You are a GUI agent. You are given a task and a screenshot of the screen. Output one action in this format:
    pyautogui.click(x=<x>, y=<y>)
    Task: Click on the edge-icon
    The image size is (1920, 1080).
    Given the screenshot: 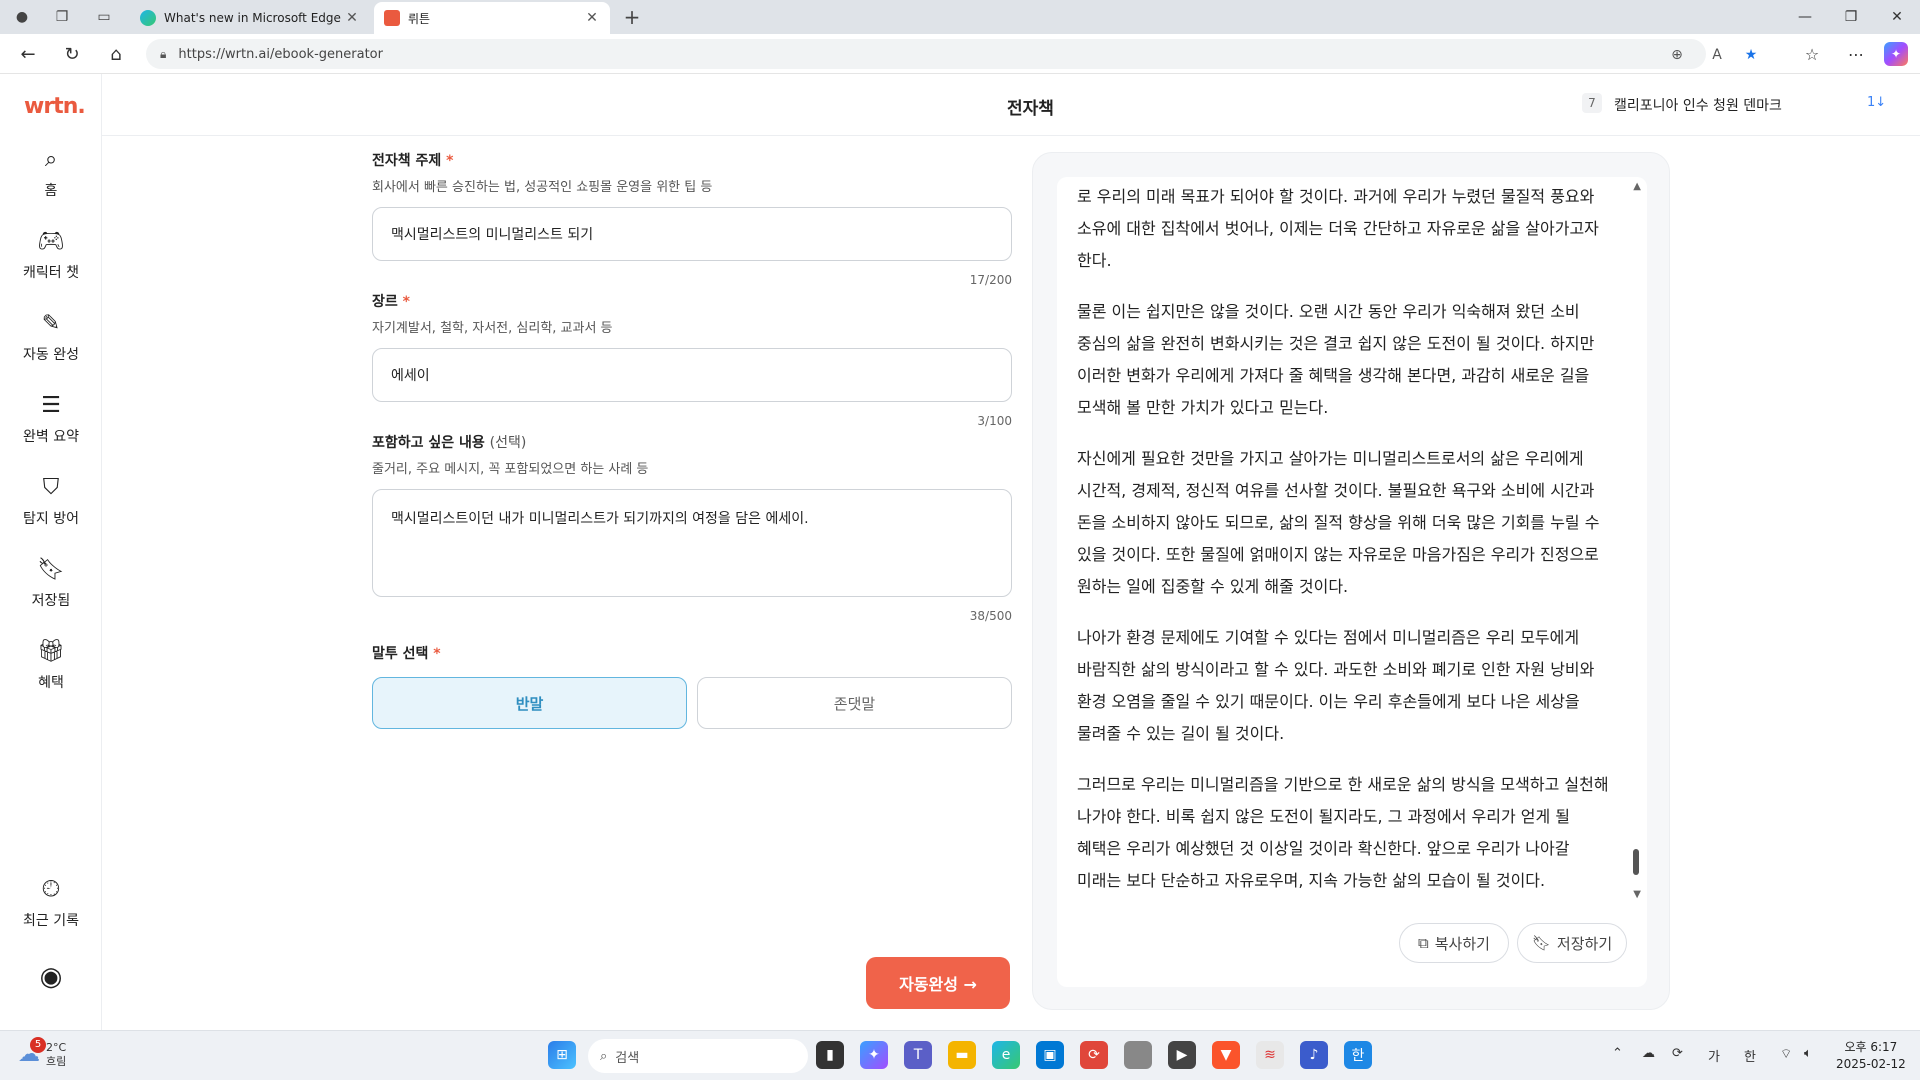 What is the action you would take?
    pyautogui.click(x=148, y=18)
    